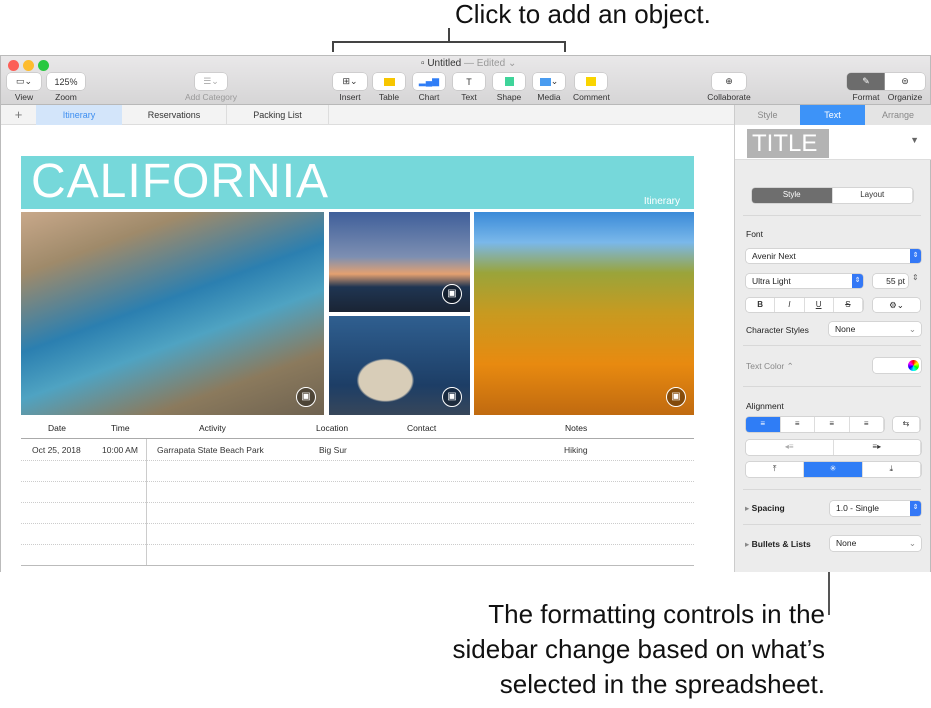 The height and width of the screenshot is (708, 931). What do you see at coordinates (778, 544) in the screenshot?
I see `bullets-section: ▸ Bullets & Lists` at bounding box center [778, 544].